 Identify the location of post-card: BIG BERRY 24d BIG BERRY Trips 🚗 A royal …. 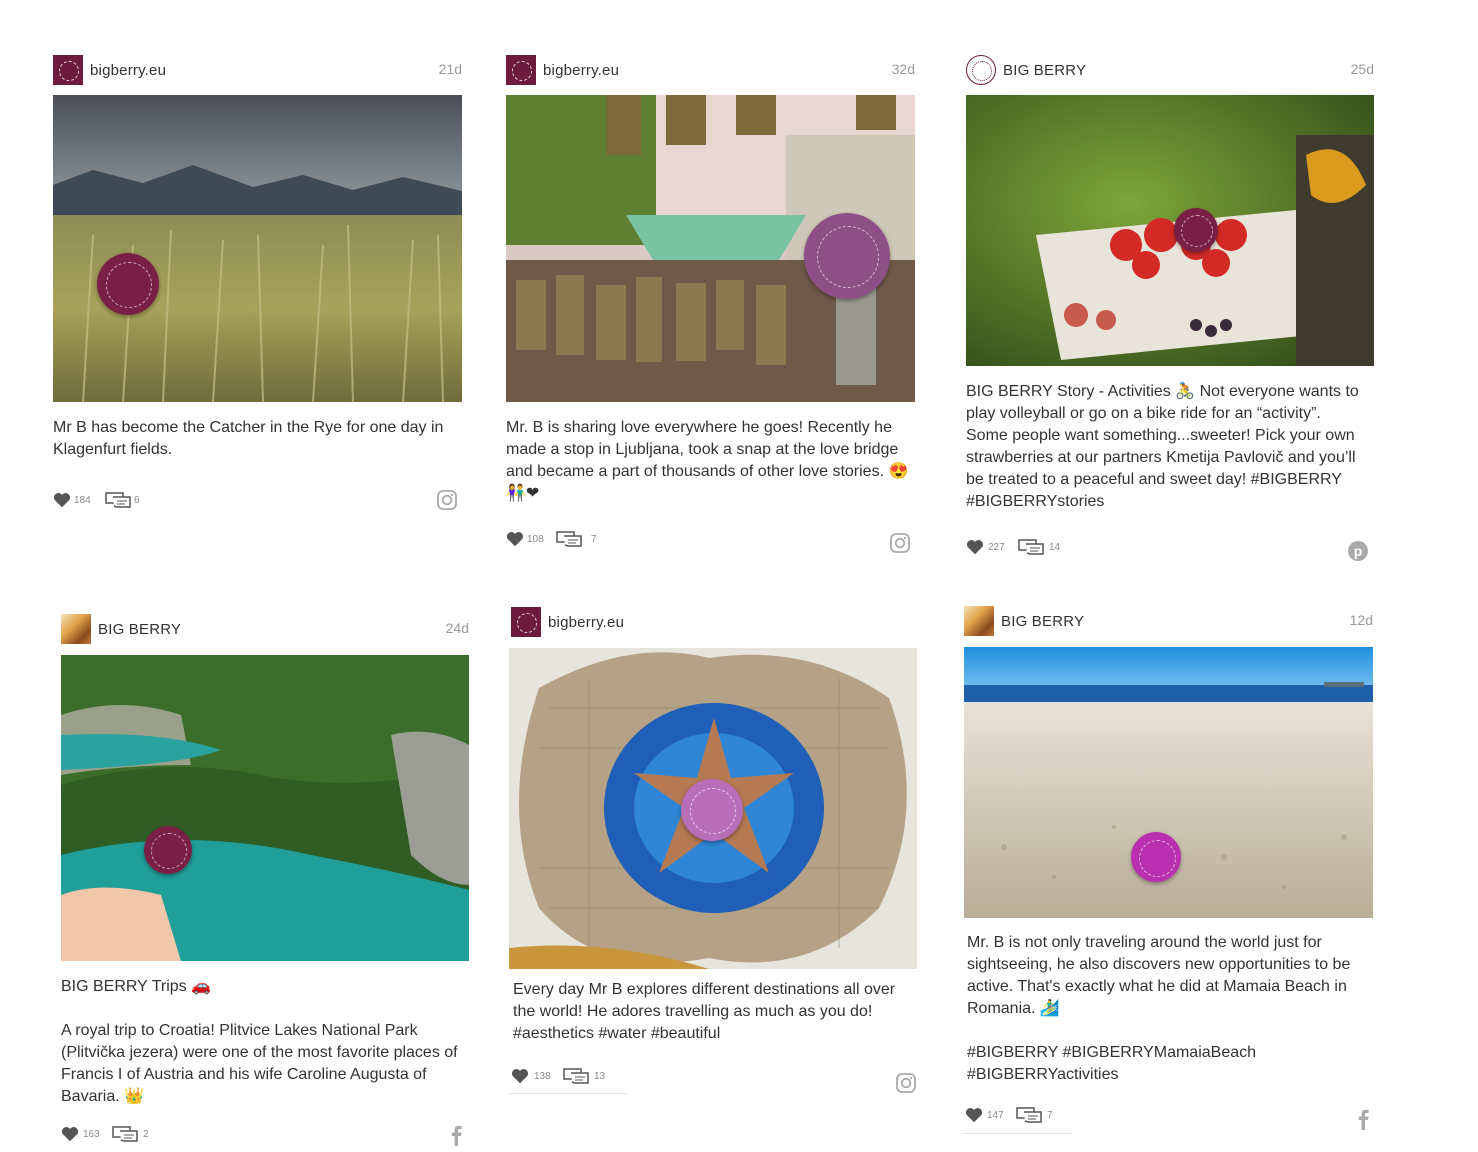
(265, 882).